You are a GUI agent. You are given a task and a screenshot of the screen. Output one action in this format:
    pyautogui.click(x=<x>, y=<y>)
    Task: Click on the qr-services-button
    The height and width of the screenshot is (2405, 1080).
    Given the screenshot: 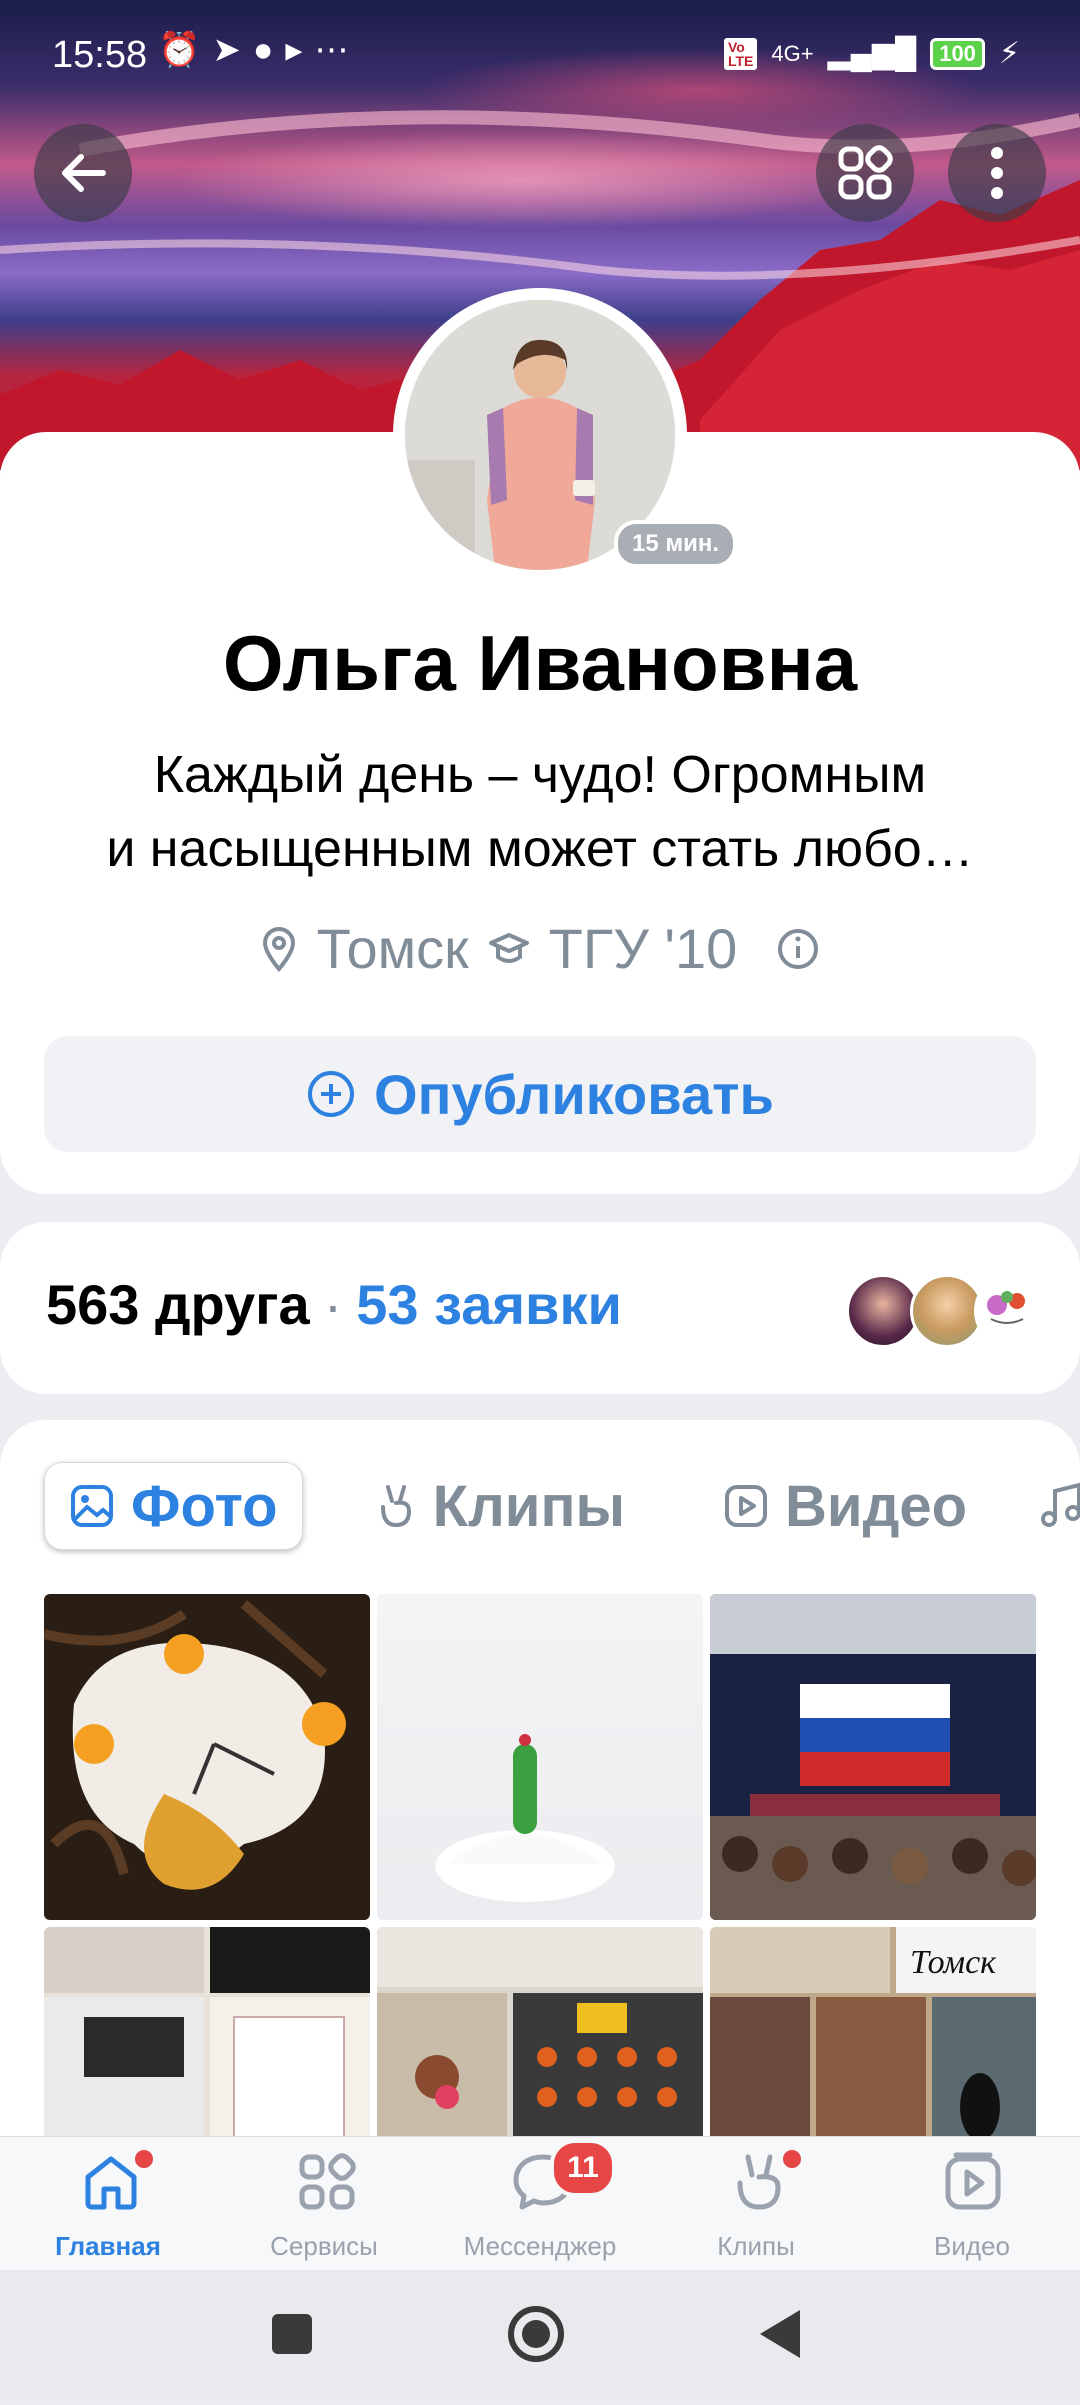 What is the action you would take?
    pyautogui.click(x=865, y=173)
    